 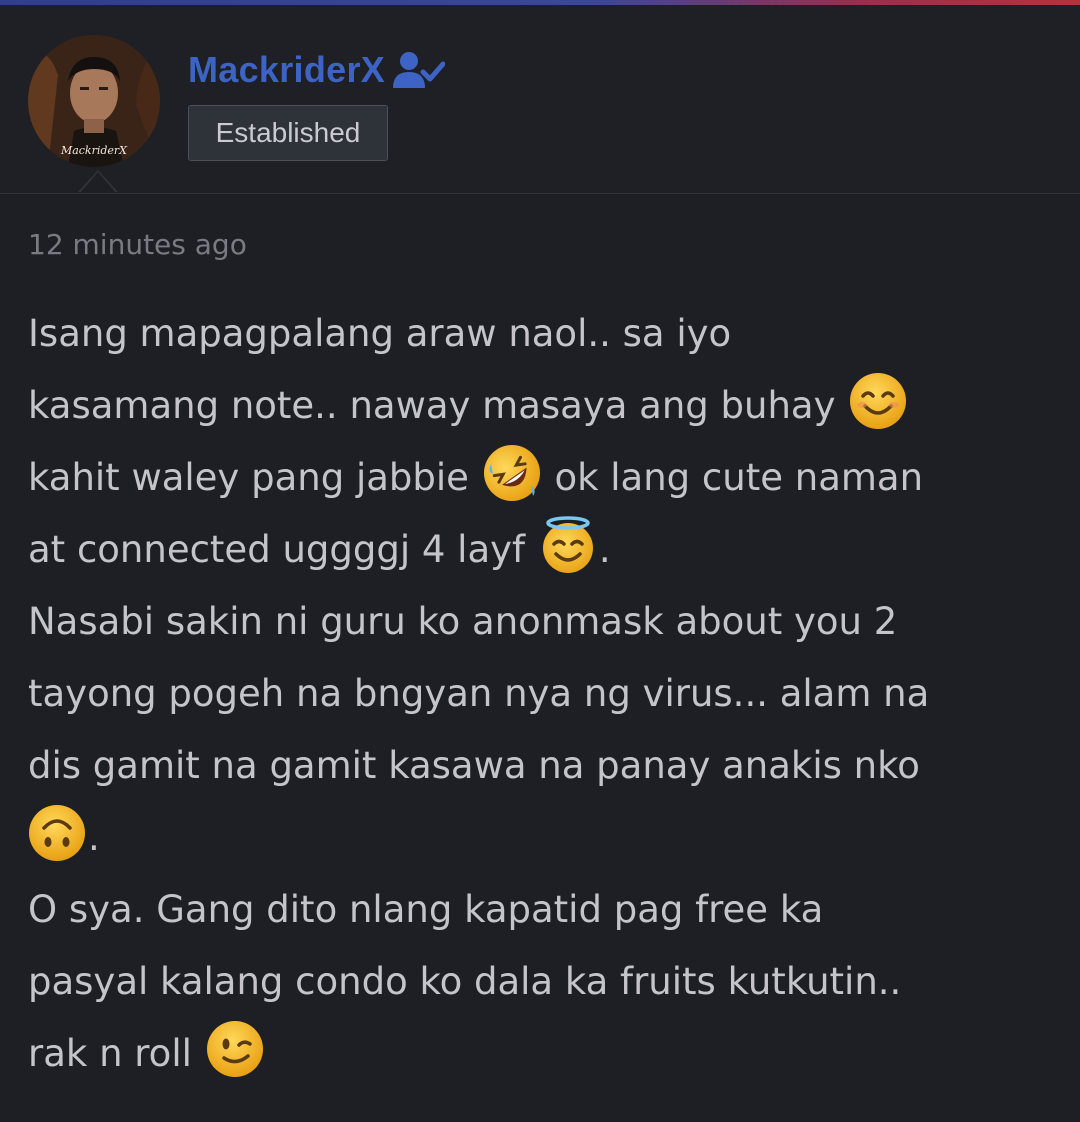 What do you see at coordinates (137, 244) in the screenshot?
I see `post-timestamp: 12 minutes ago` at bounding box center [137, 244].